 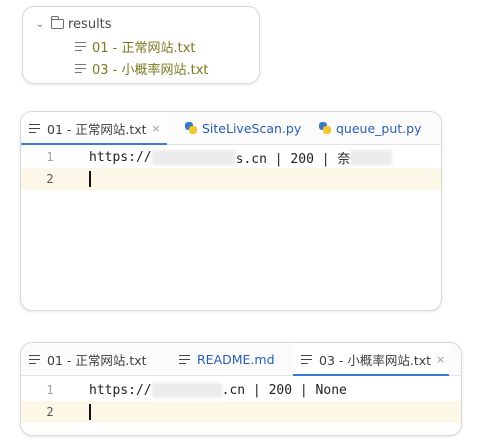 I want to click on markdown-file-icon, so click(x=184, y=359).